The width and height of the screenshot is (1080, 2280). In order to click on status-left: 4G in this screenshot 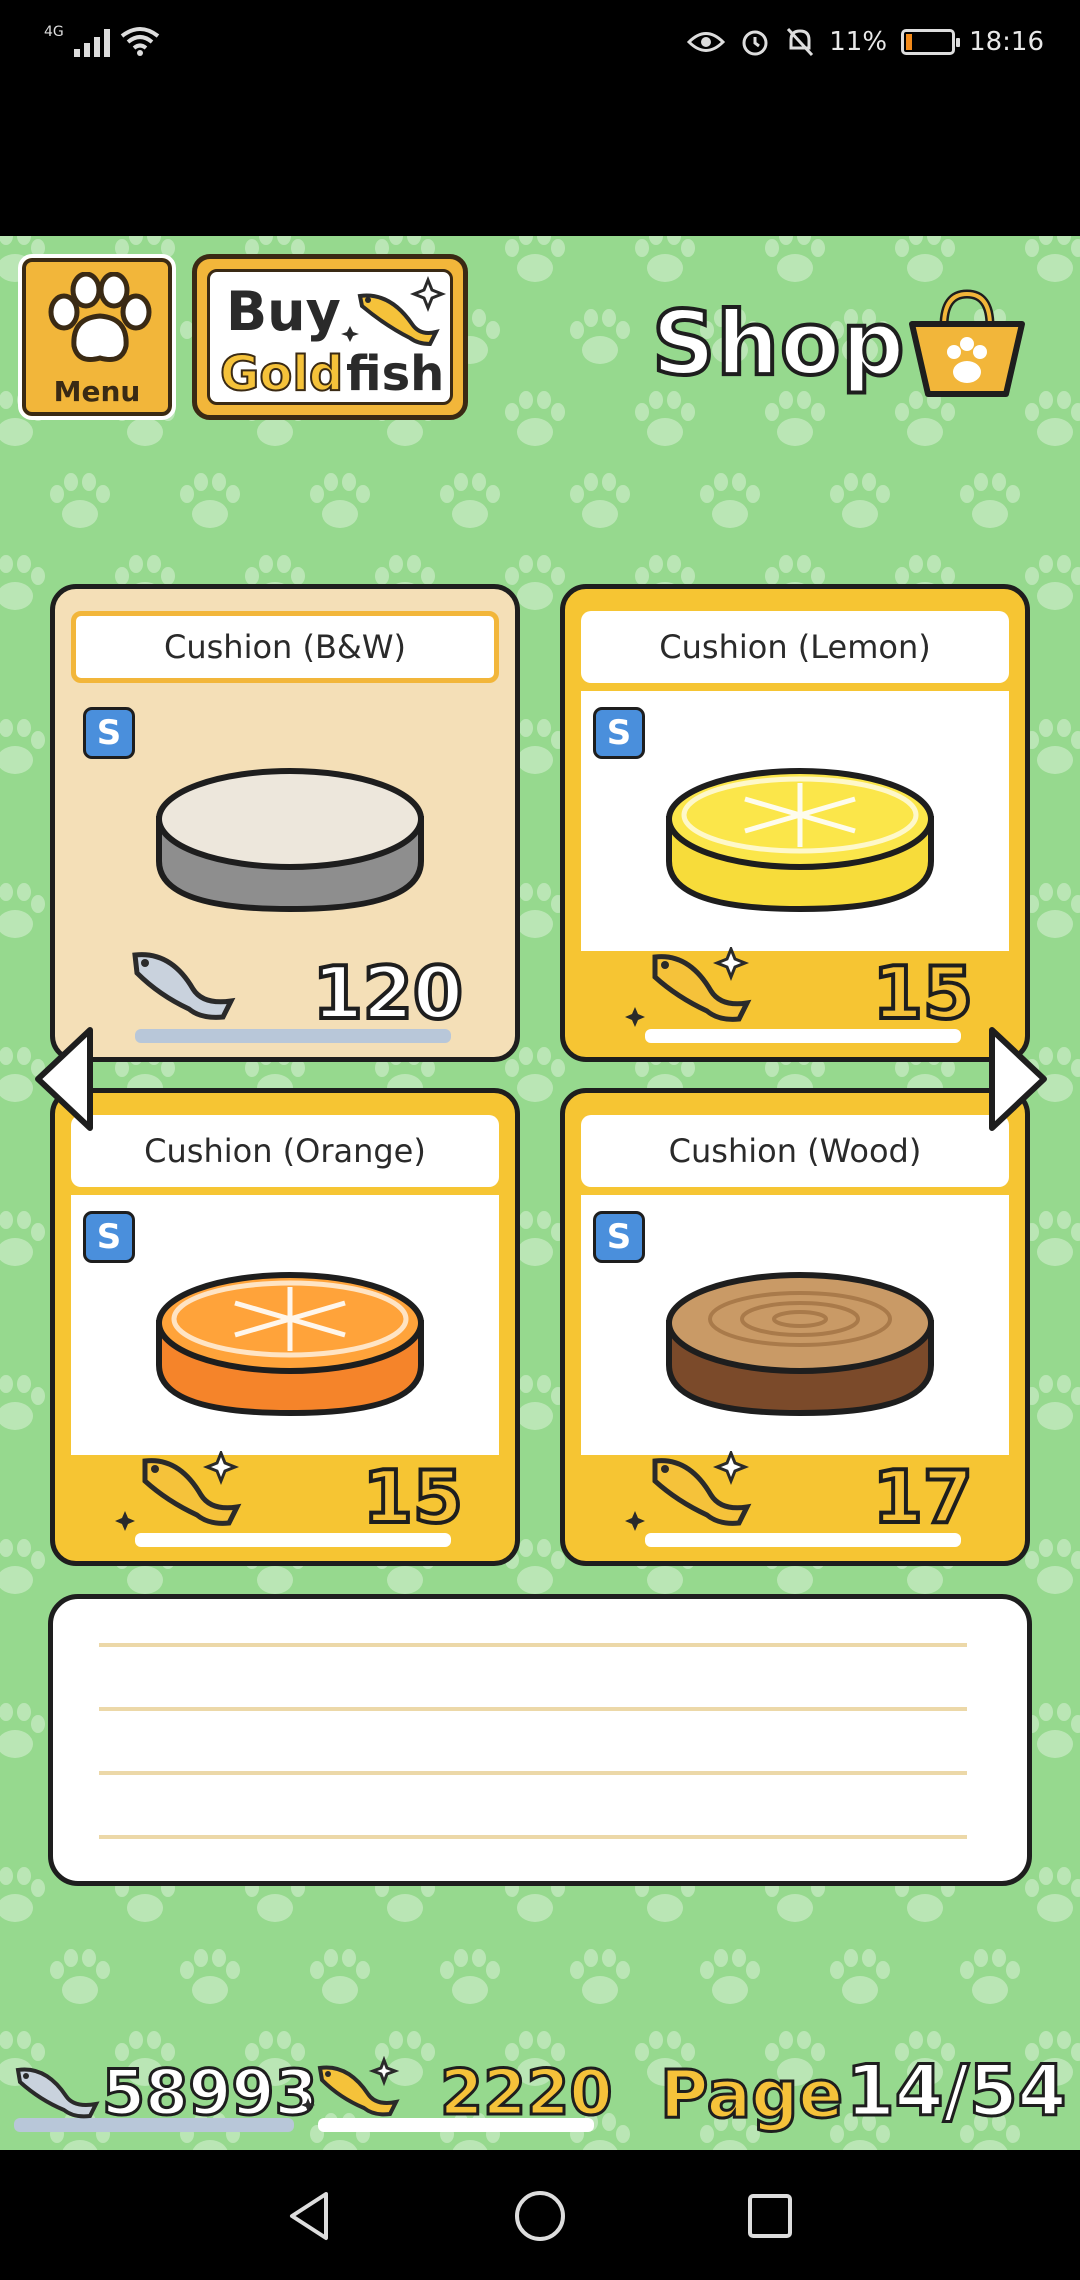, I will do `click(102, 41)`.